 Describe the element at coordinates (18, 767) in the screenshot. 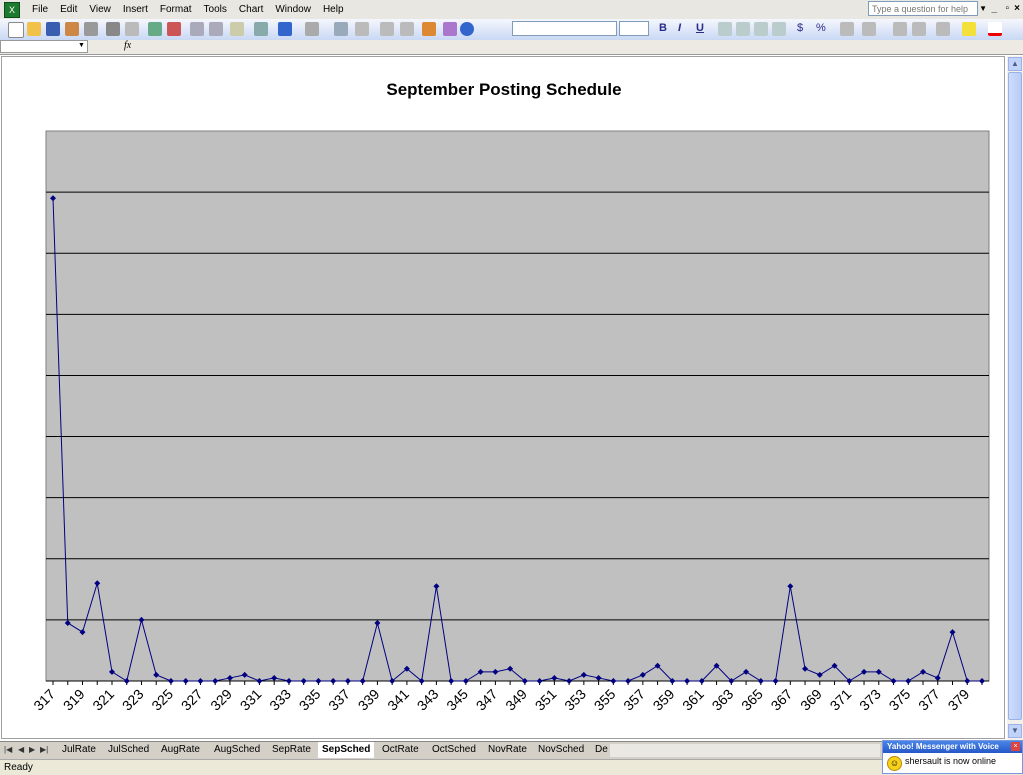

I see `status-text: Ready` at that location.